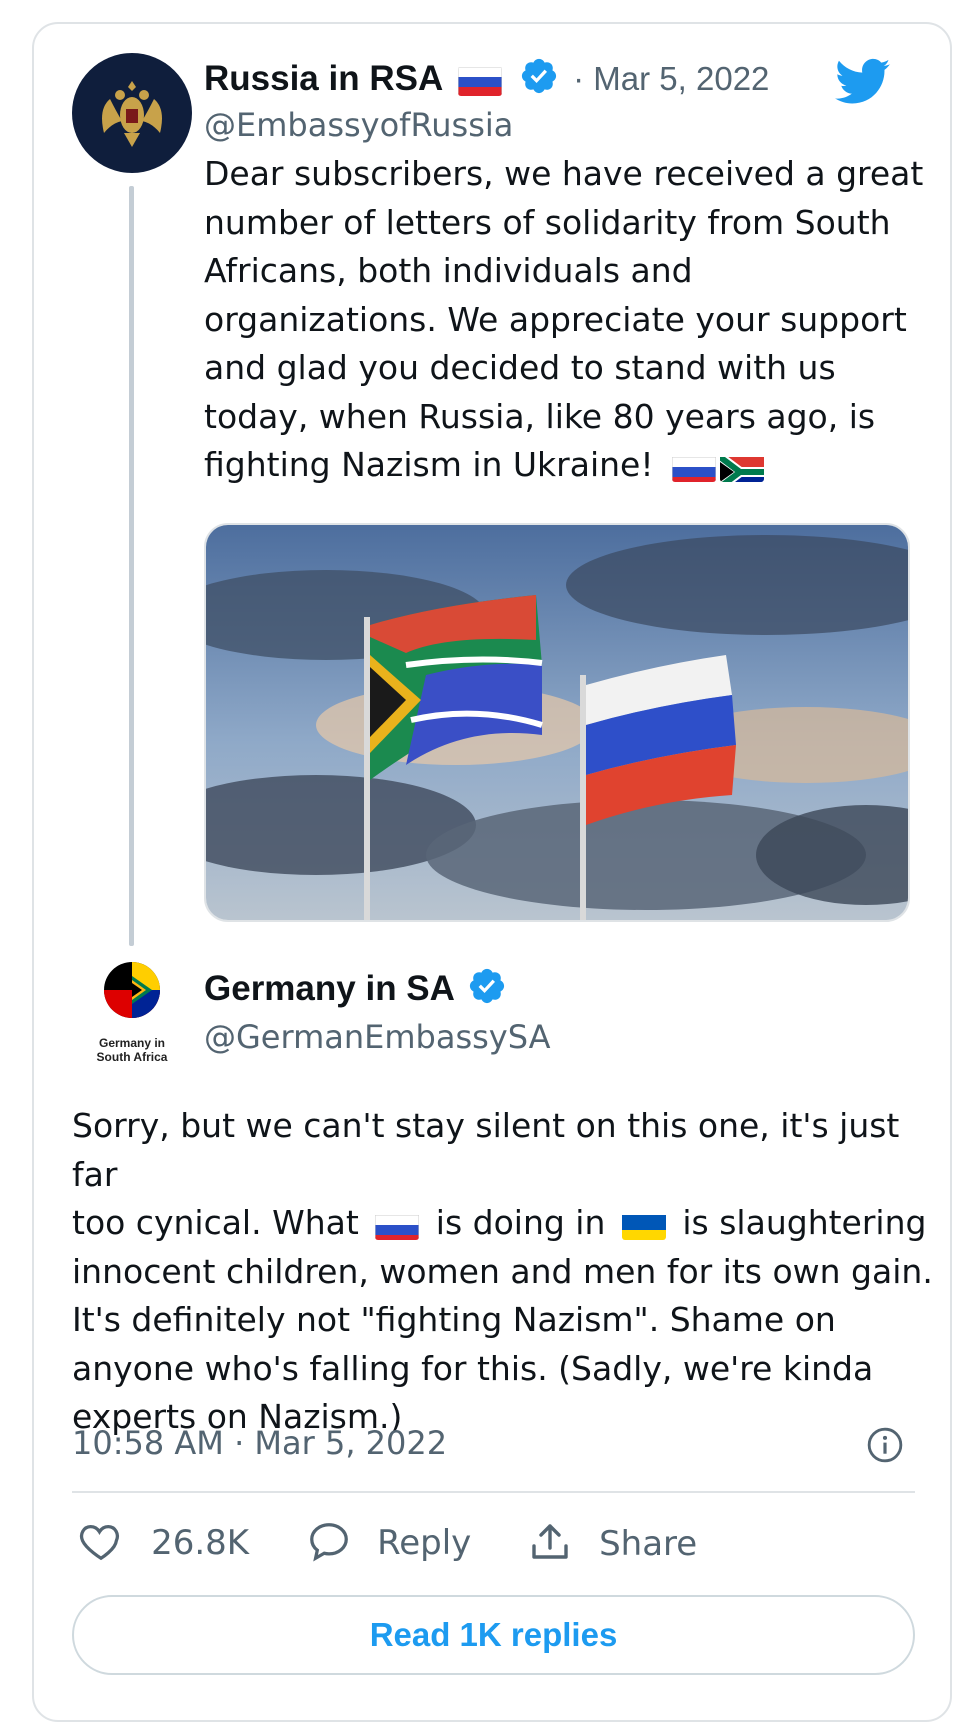 This screenshot has width=967, height=1722. Describe the element at coordinates (101, 1543) in the screenshot. I see `heart-icon` at that location.